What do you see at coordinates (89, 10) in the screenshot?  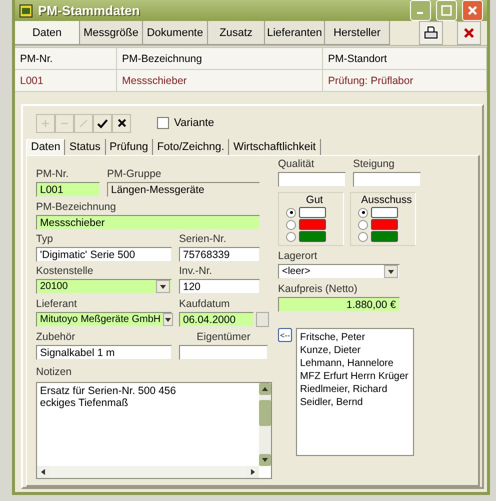 I see `window-title: PM-Stammdaten` at bounding box center [89, 10].